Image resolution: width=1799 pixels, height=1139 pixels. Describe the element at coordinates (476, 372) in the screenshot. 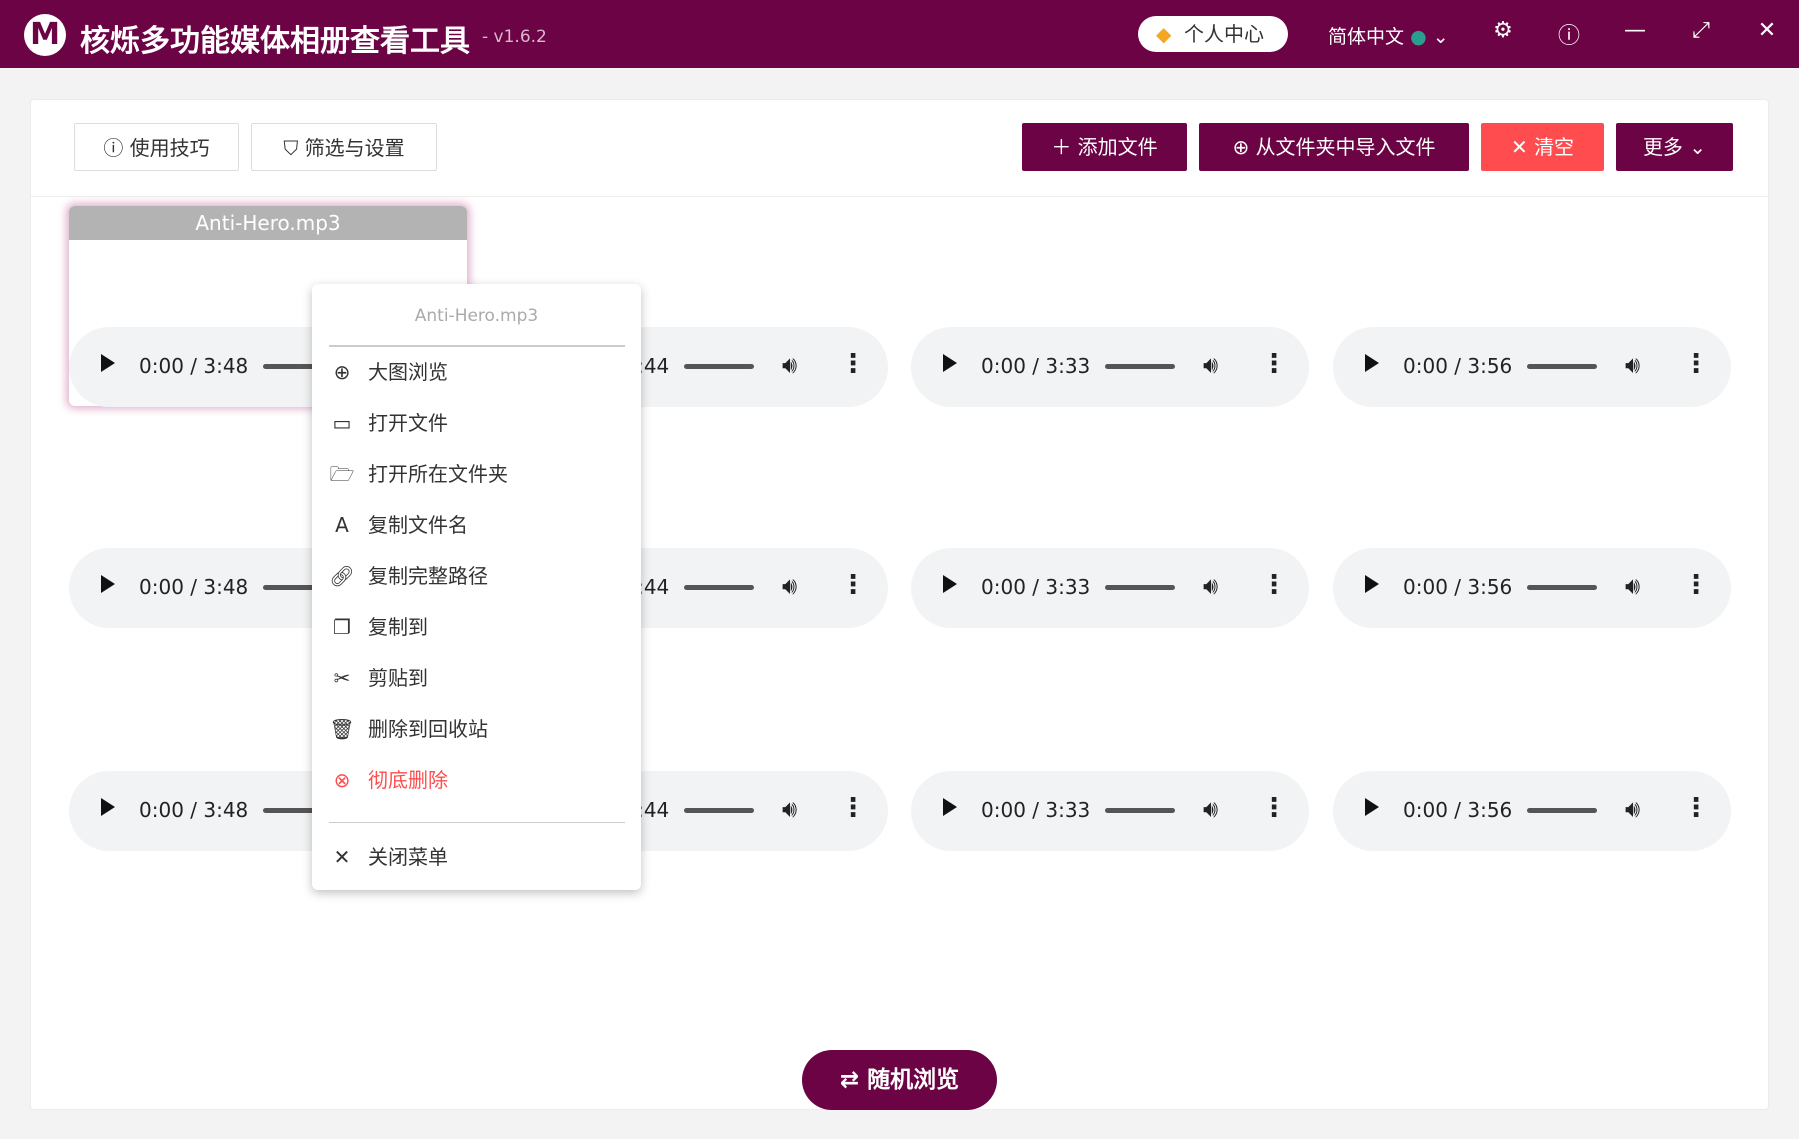

I see `menu-item: ⊕ 大图浏览` at that location.